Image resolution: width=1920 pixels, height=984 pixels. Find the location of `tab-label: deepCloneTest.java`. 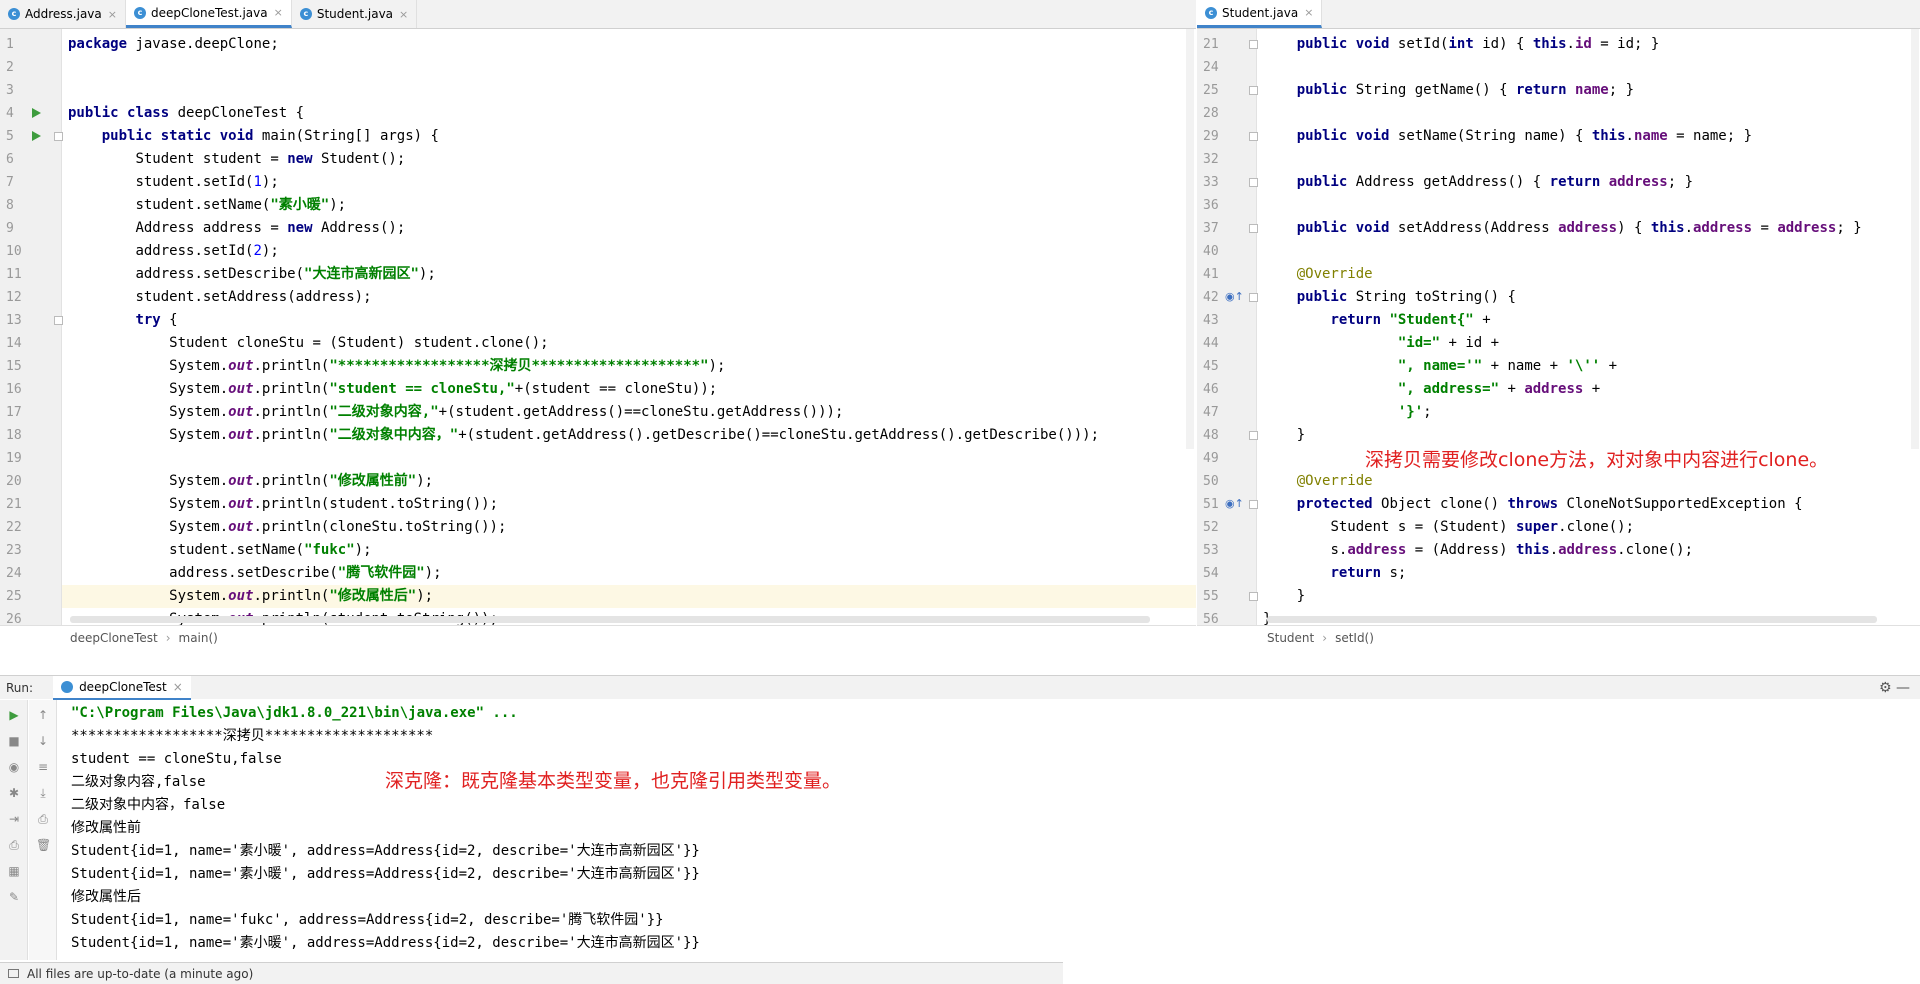

tab-label: deepCloneTest.java is located at coordinates (209, 12).